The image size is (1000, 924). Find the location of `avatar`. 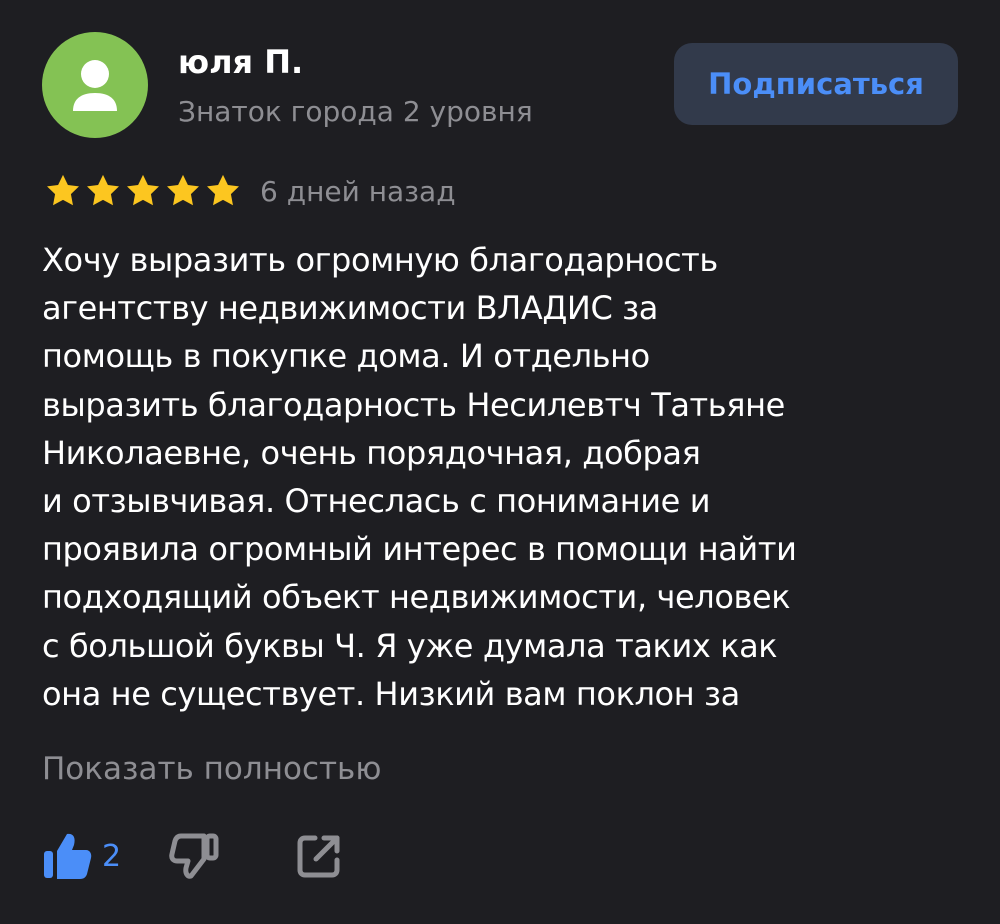

avatar is located at coordinates (95, 85).